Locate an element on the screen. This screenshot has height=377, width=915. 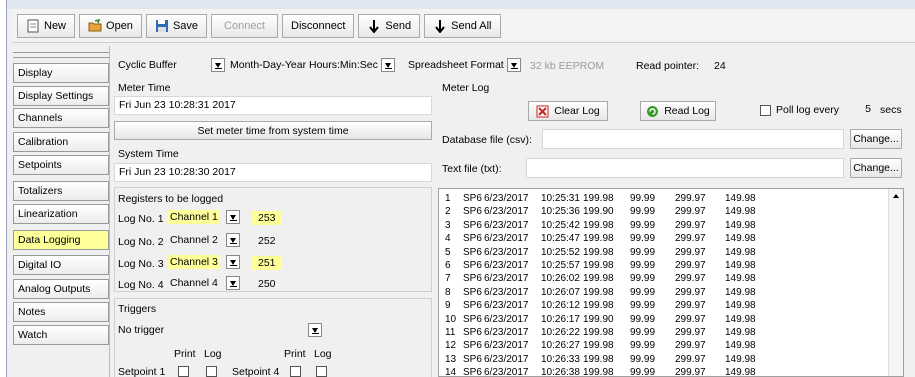
text-file-input is located at coordinates (685, 168).